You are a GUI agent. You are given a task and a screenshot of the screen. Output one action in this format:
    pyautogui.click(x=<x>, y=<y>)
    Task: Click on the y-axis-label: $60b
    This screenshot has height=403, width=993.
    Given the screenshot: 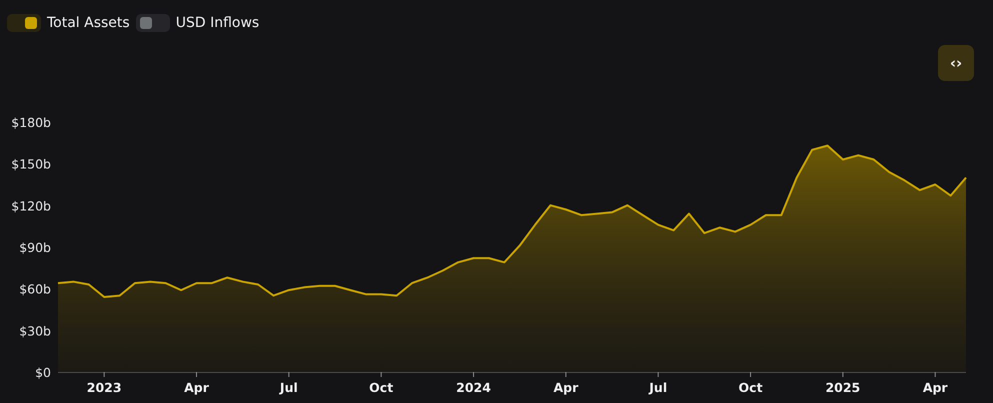 What is the action you would take?
    pyautogui.click(x=35, y=289)
    